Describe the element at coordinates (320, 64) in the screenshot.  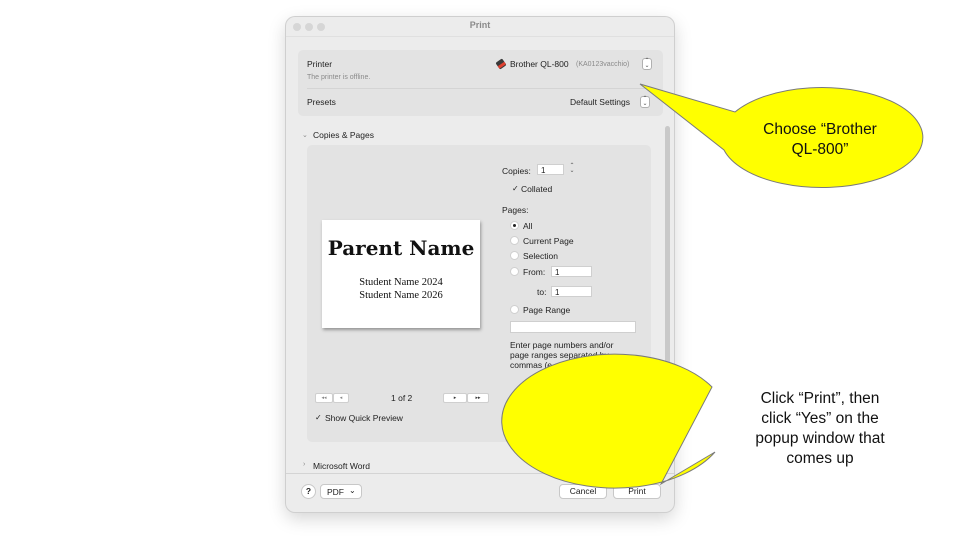
I see `printer-label: Printer` at that location.